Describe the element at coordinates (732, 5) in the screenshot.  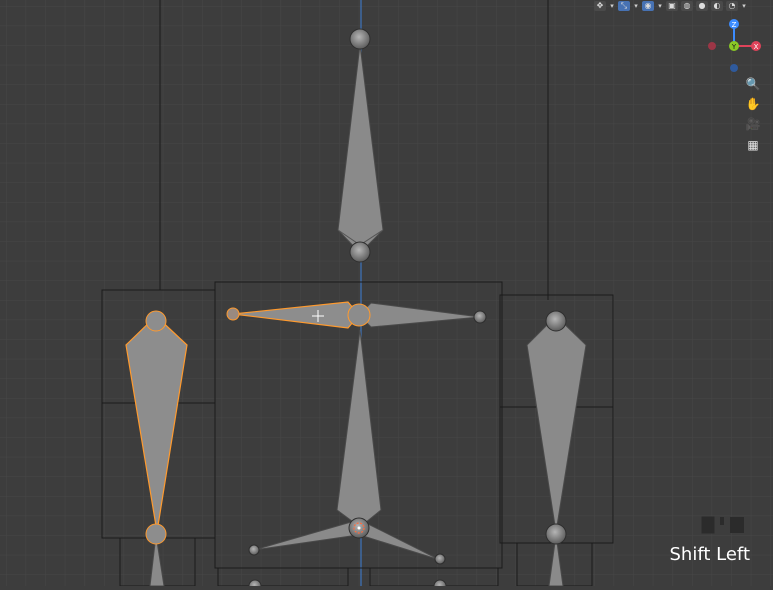
I see `rendered-shading-icon: ◔` at that location.